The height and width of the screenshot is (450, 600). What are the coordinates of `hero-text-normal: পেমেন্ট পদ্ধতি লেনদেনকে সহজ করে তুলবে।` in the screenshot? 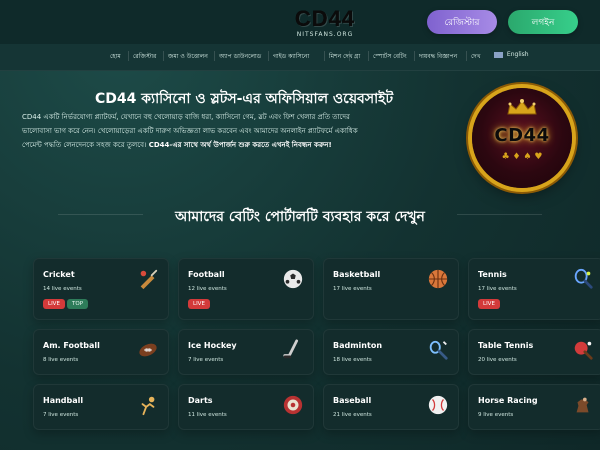 It's located at (84, 145).